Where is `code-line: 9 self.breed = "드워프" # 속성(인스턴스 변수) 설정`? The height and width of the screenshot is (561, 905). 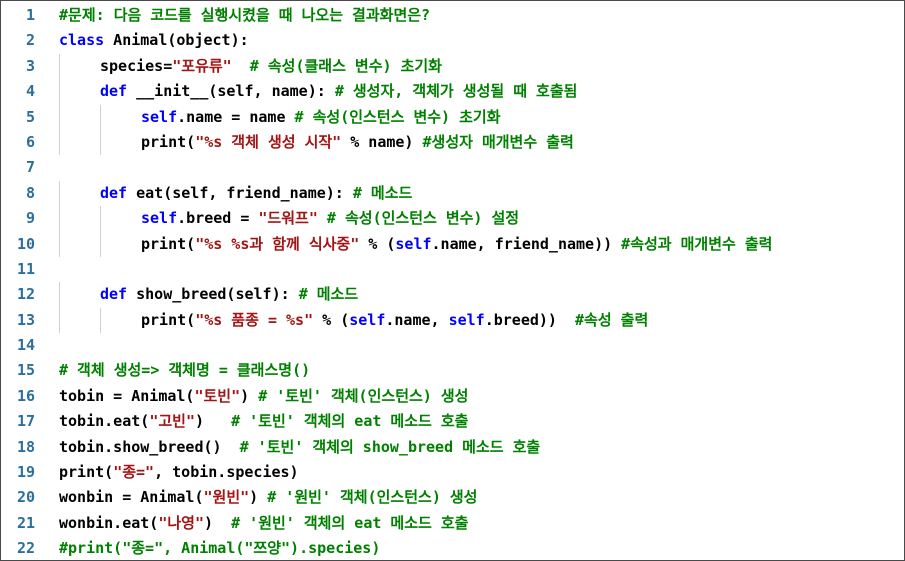
code-line: 9 self.breed = "드워프" # 속성(인스턴스 변수) 설정 is located at coordinates (452, 219).